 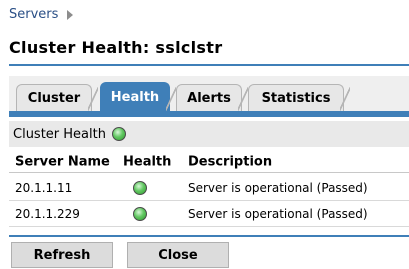 What do you see at coordinates (116, 47) in the screenshot?
I see `page-title: Cluster Health: sslclstr` at bounding box center [116, 47].